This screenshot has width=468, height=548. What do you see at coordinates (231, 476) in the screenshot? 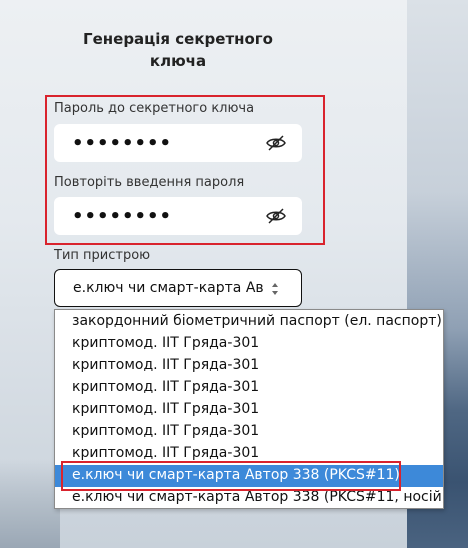
I see `option-highlight-box` at bounding box center [231, 476].